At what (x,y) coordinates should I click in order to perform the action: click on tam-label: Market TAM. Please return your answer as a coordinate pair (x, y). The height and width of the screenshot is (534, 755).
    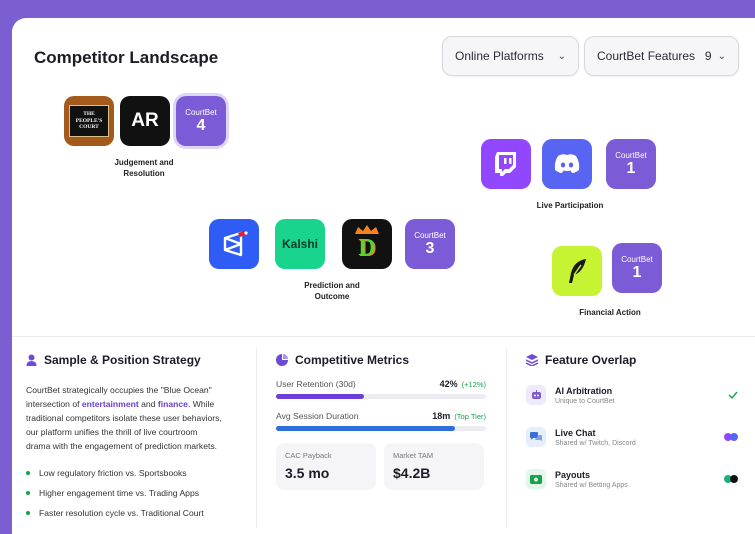
    Looking at the image, I should click on (413, 455).